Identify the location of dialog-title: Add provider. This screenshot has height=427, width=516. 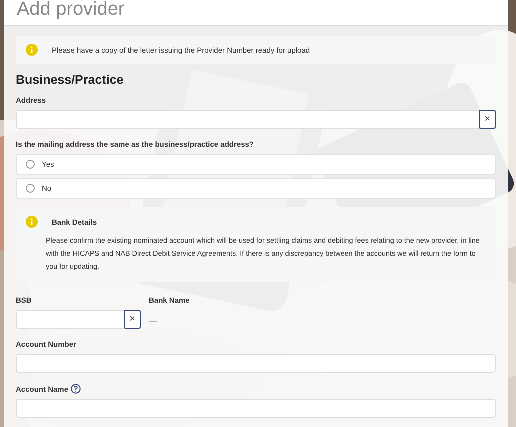
(256, 13).